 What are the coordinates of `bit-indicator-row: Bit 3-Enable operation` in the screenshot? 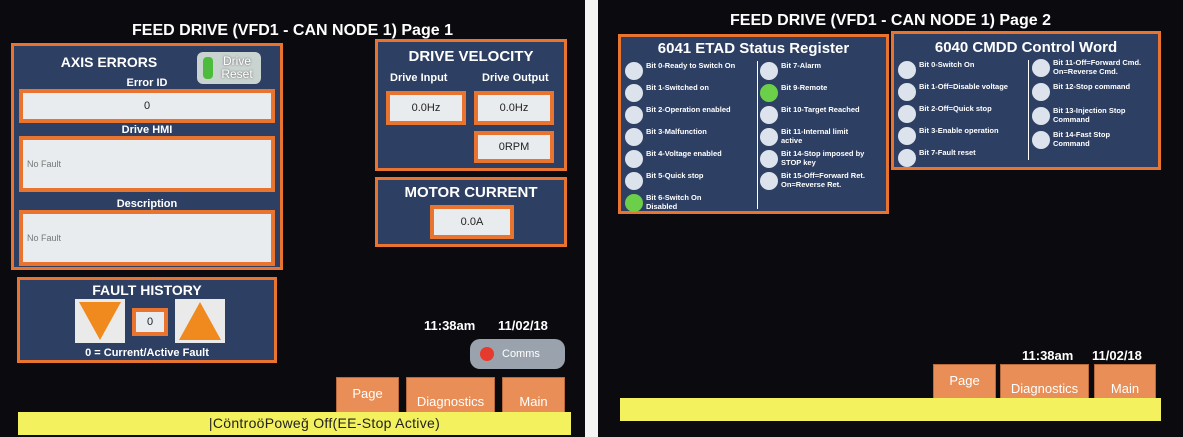 It's located at (948, 136).